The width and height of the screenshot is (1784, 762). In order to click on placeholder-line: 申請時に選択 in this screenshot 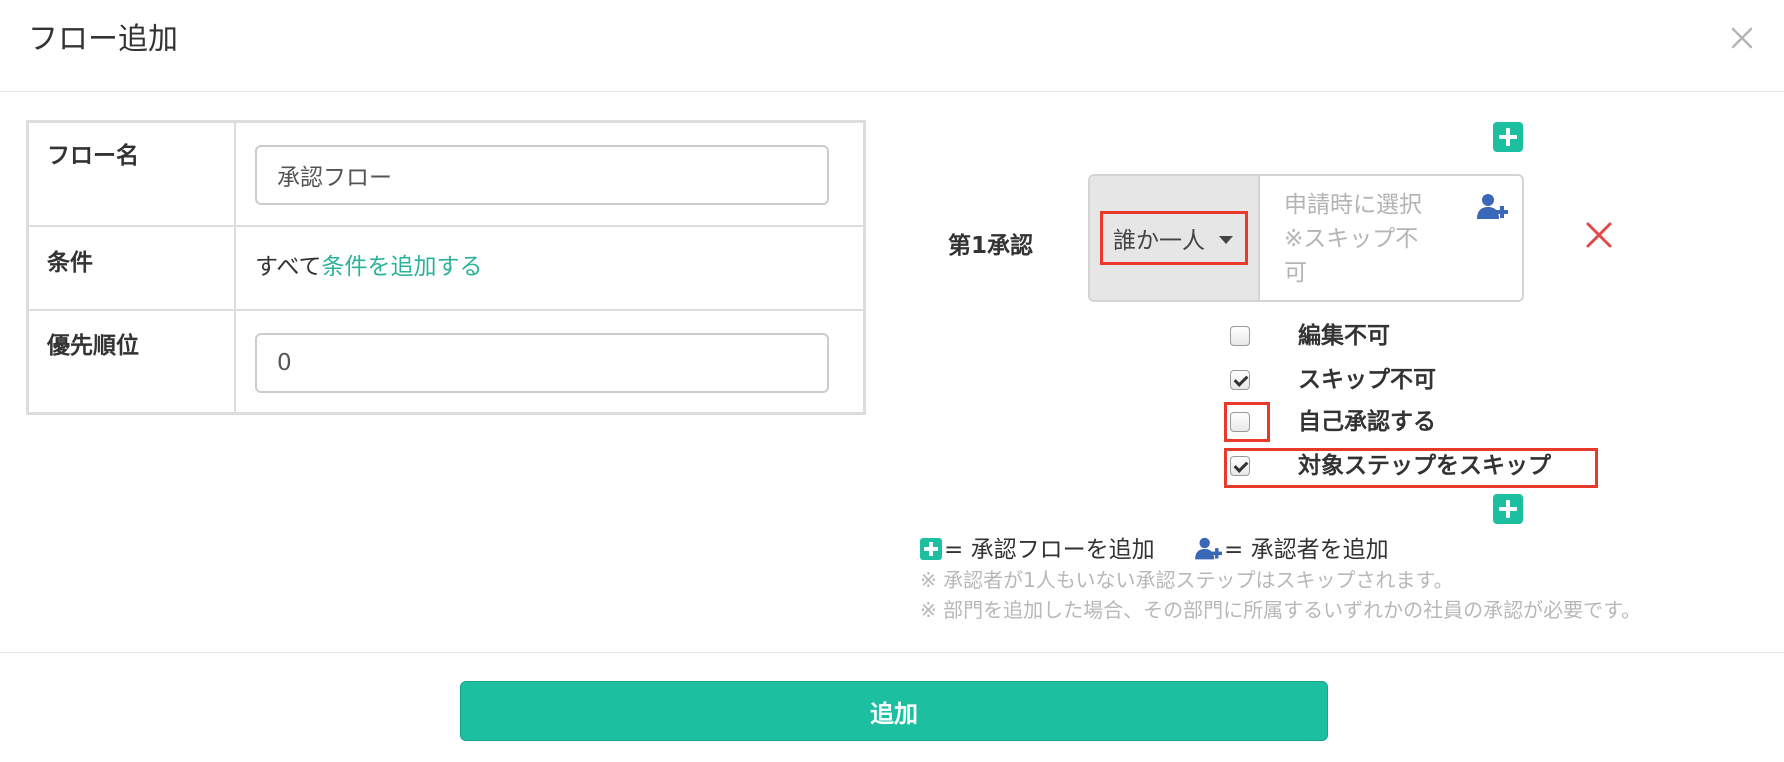, I will do `click(1353, 205)`.